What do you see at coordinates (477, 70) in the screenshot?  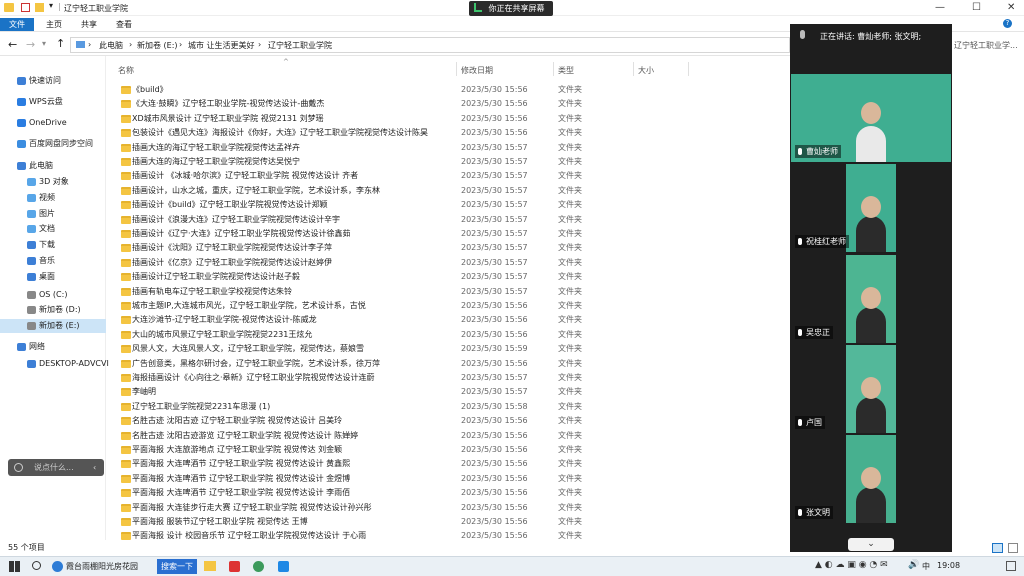 I see `column-date: 修改日期` at bounding box center [477, 70].